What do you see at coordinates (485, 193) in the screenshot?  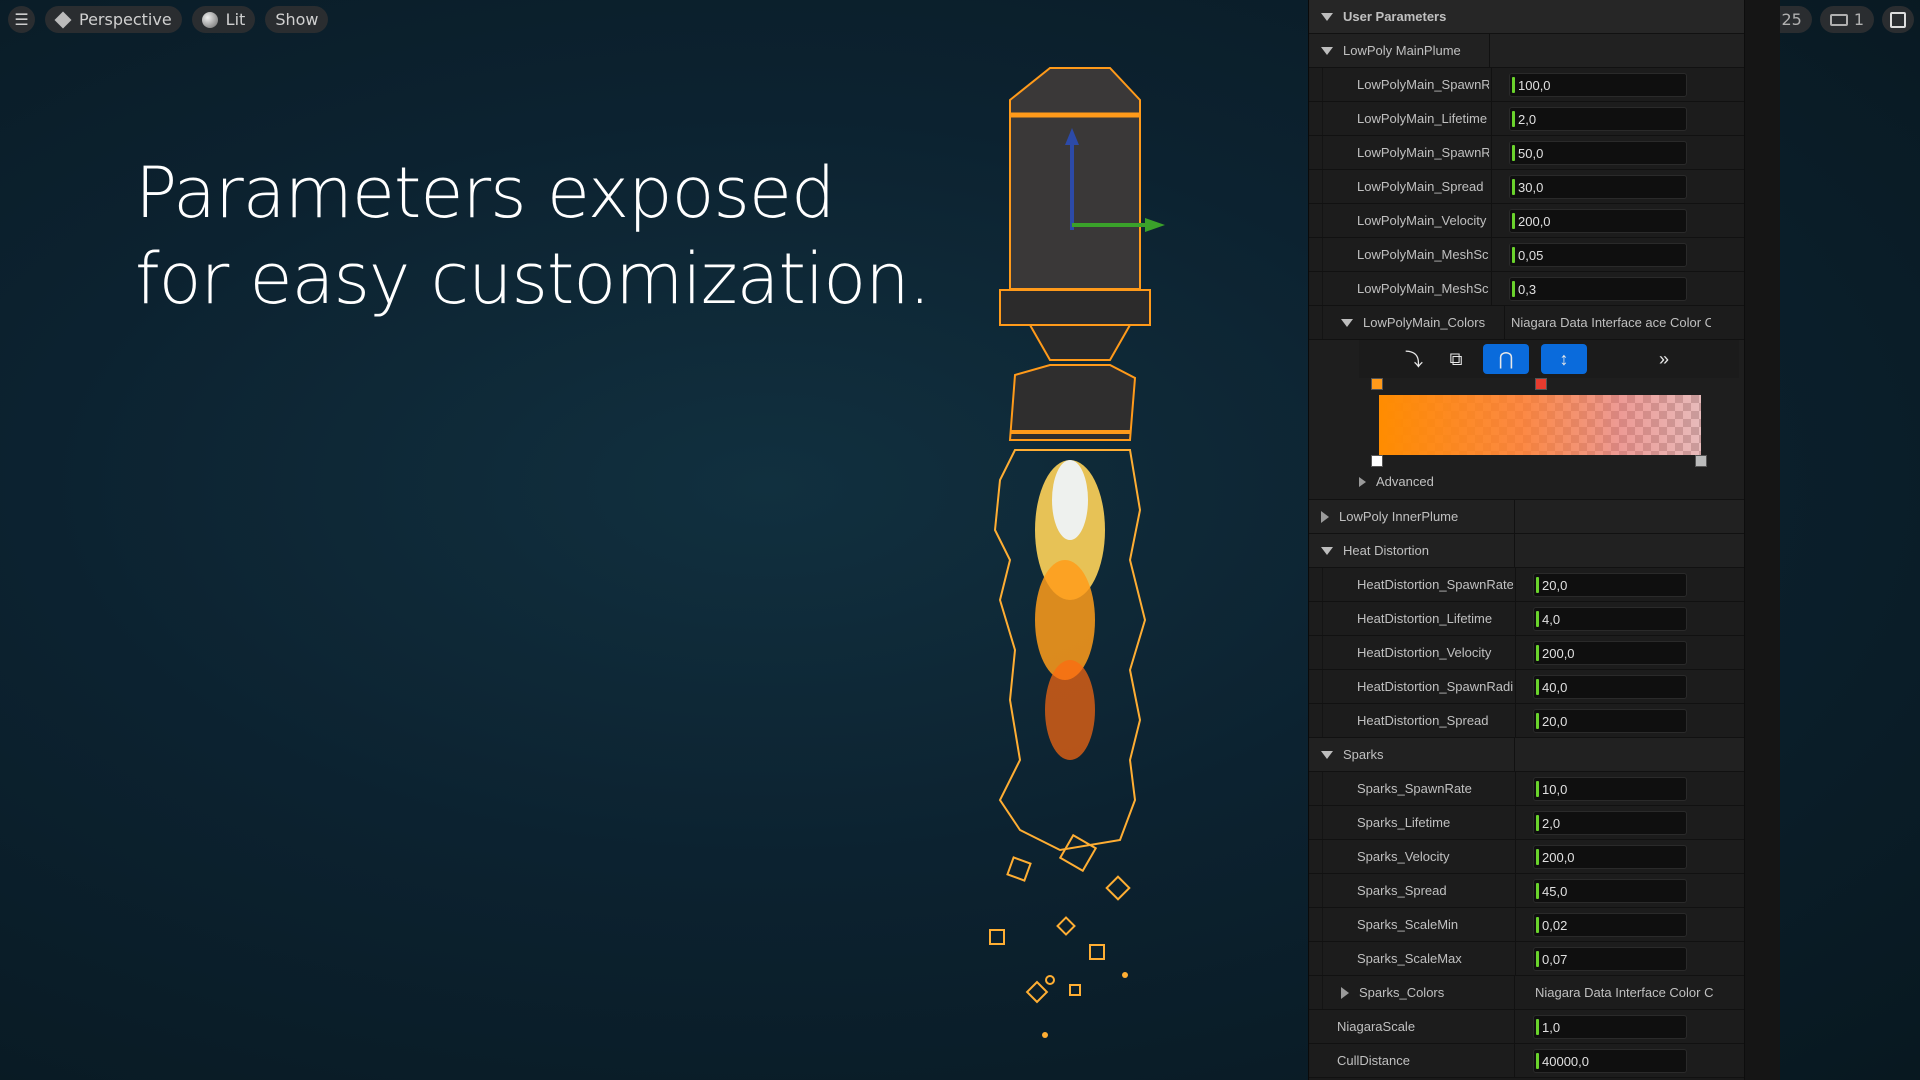 I see `headline-line-1: Parameters exposed` at bounding box center [485, 193].